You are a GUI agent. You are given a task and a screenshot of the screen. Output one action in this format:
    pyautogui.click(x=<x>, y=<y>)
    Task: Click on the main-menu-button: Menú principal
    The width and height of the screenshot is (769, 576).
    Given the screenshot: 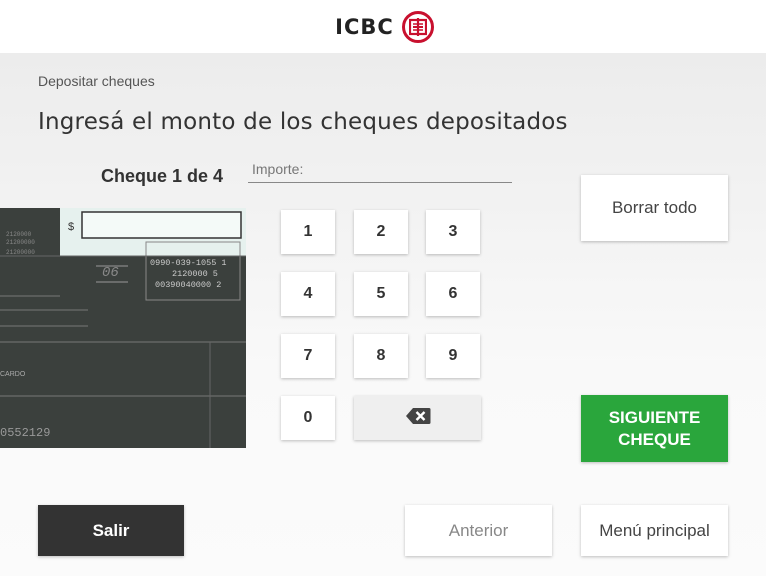 What is the action you would take?
    pyautogui.click(x=654, y=530)
    